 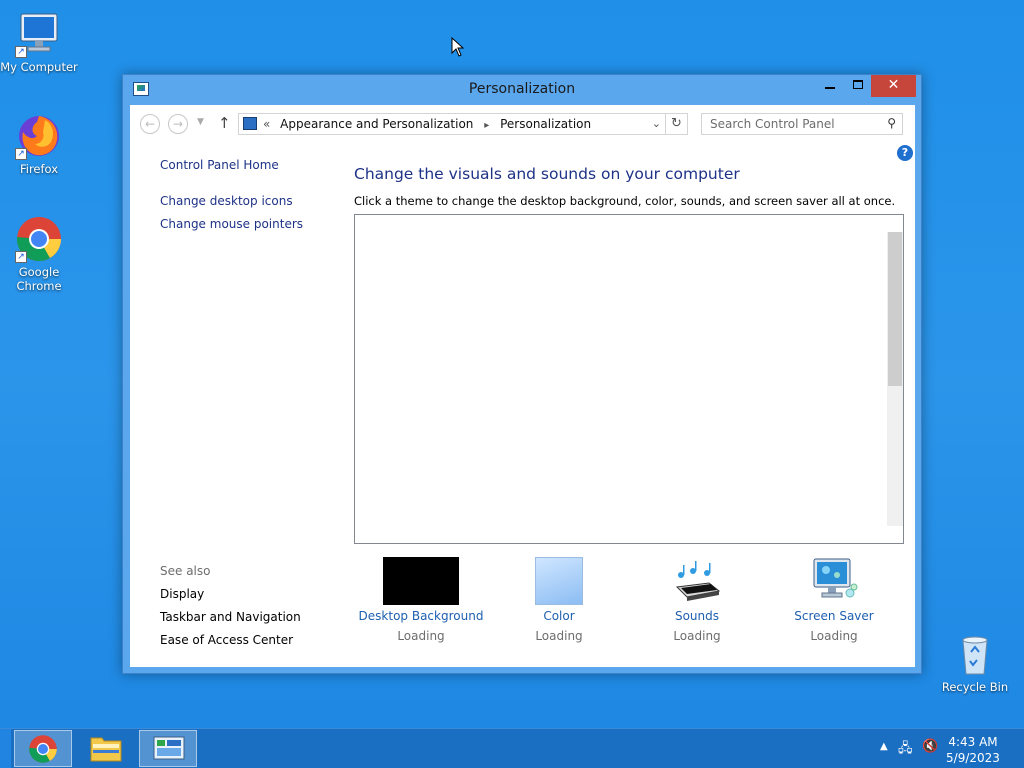 What do you see at coordinates (891, 123) in the screenshot?
I see `search-icon: ⚲` at bounding box center [891, 123].